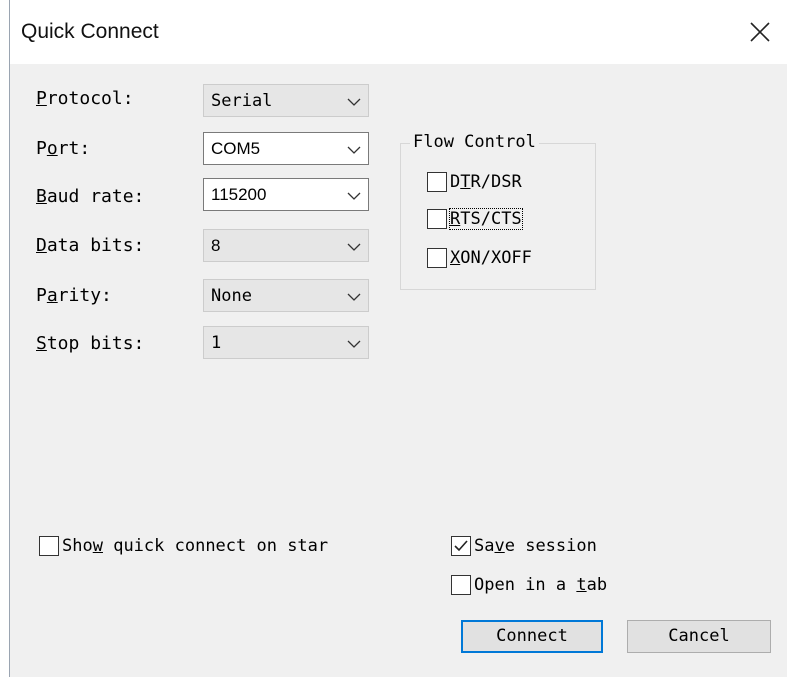 The image size is (787, 677). Describe the element at coordinates (239, 194) in the screenshot. I see `baud-rate-value: 115200` at that location.